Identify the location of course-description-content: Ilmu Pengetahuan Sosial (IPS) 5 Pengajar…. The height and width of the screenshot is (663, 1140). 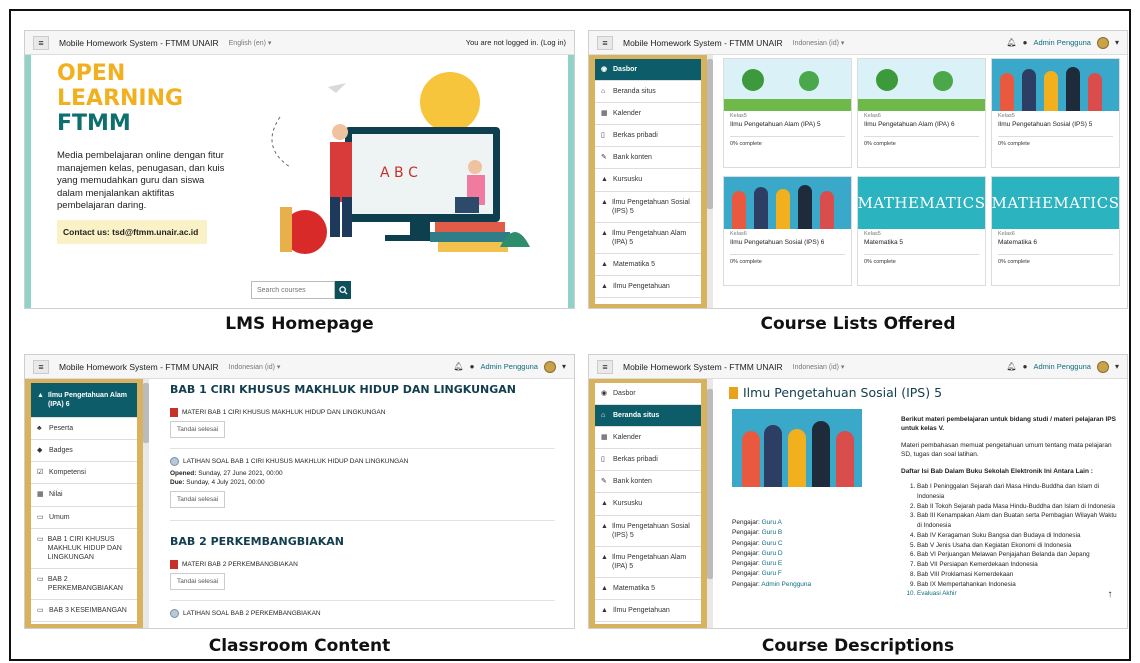
(924, 503).